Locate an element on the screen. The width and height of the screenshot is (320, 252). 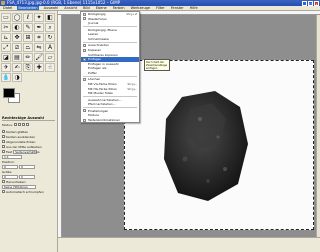
vertical-scrollbar is located at coordinates (318, 126).